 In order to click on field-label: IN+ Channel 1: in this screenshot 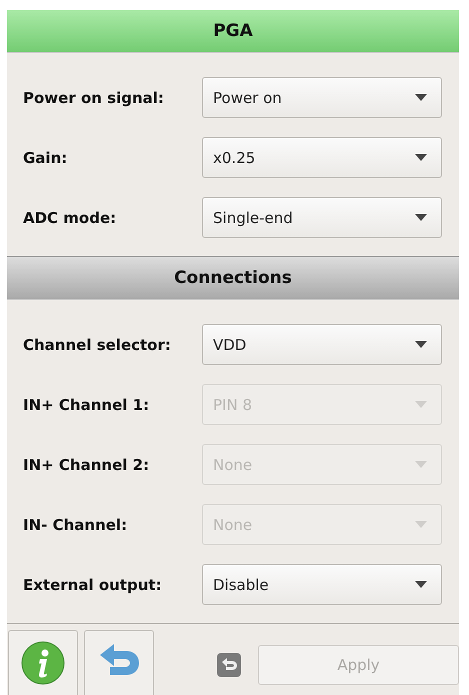, I will do `click(86, 405)`.